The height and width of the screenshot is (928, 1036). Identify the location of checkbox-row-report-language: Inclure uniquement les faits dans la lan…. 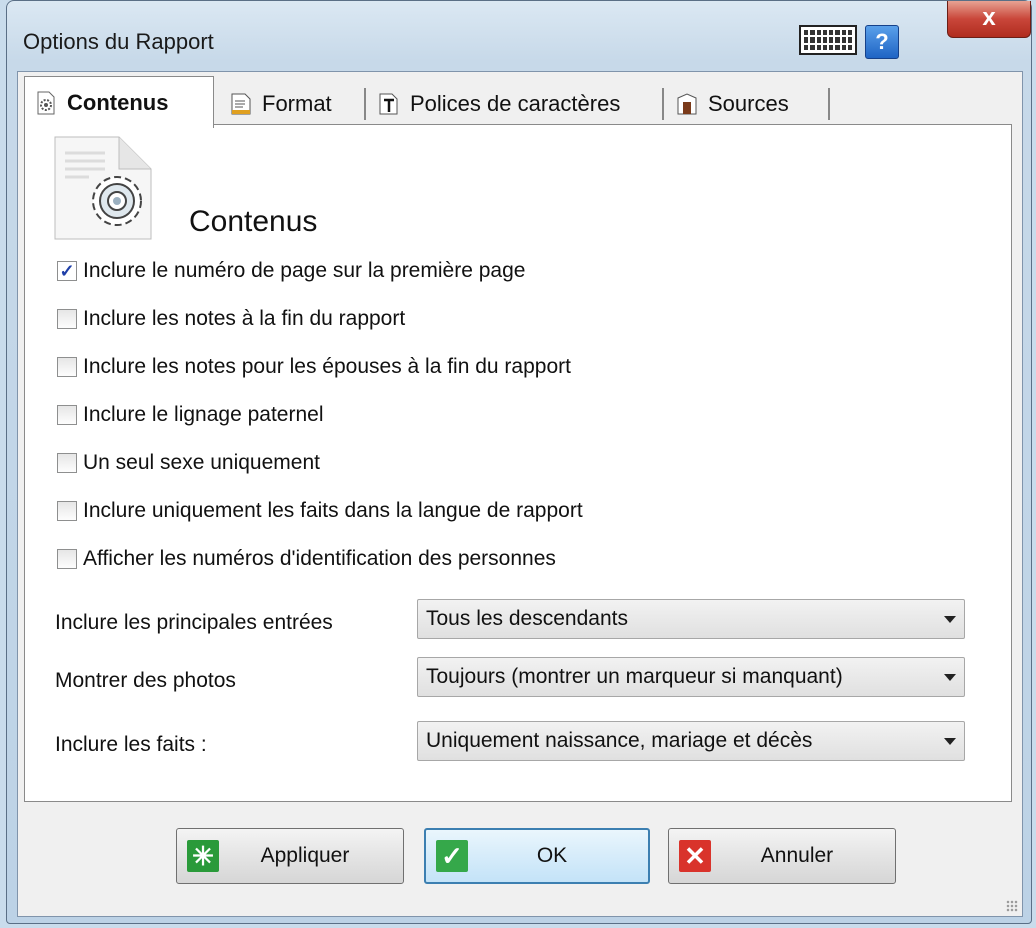
(320, 511).